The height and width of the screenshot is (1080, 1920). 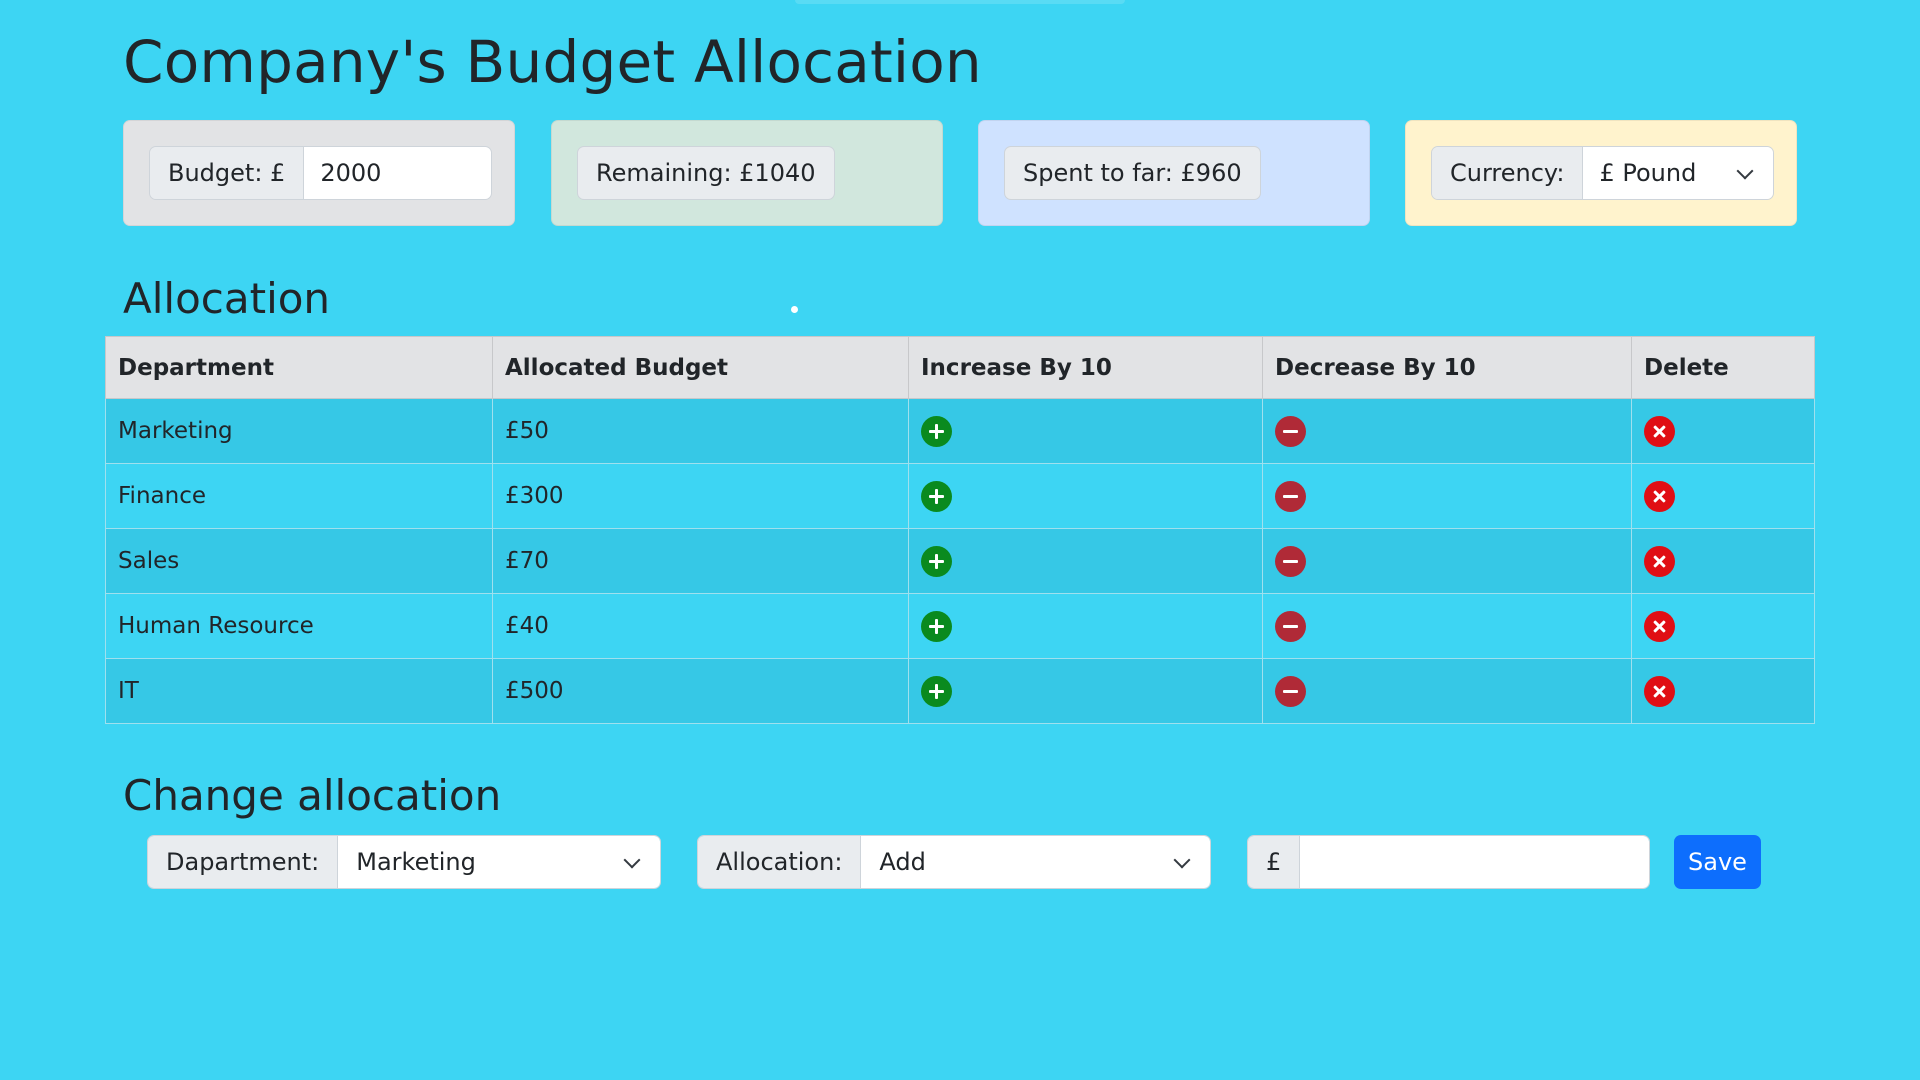 I want to click on department-label: Dapartment:, so click(x=243, y=862).